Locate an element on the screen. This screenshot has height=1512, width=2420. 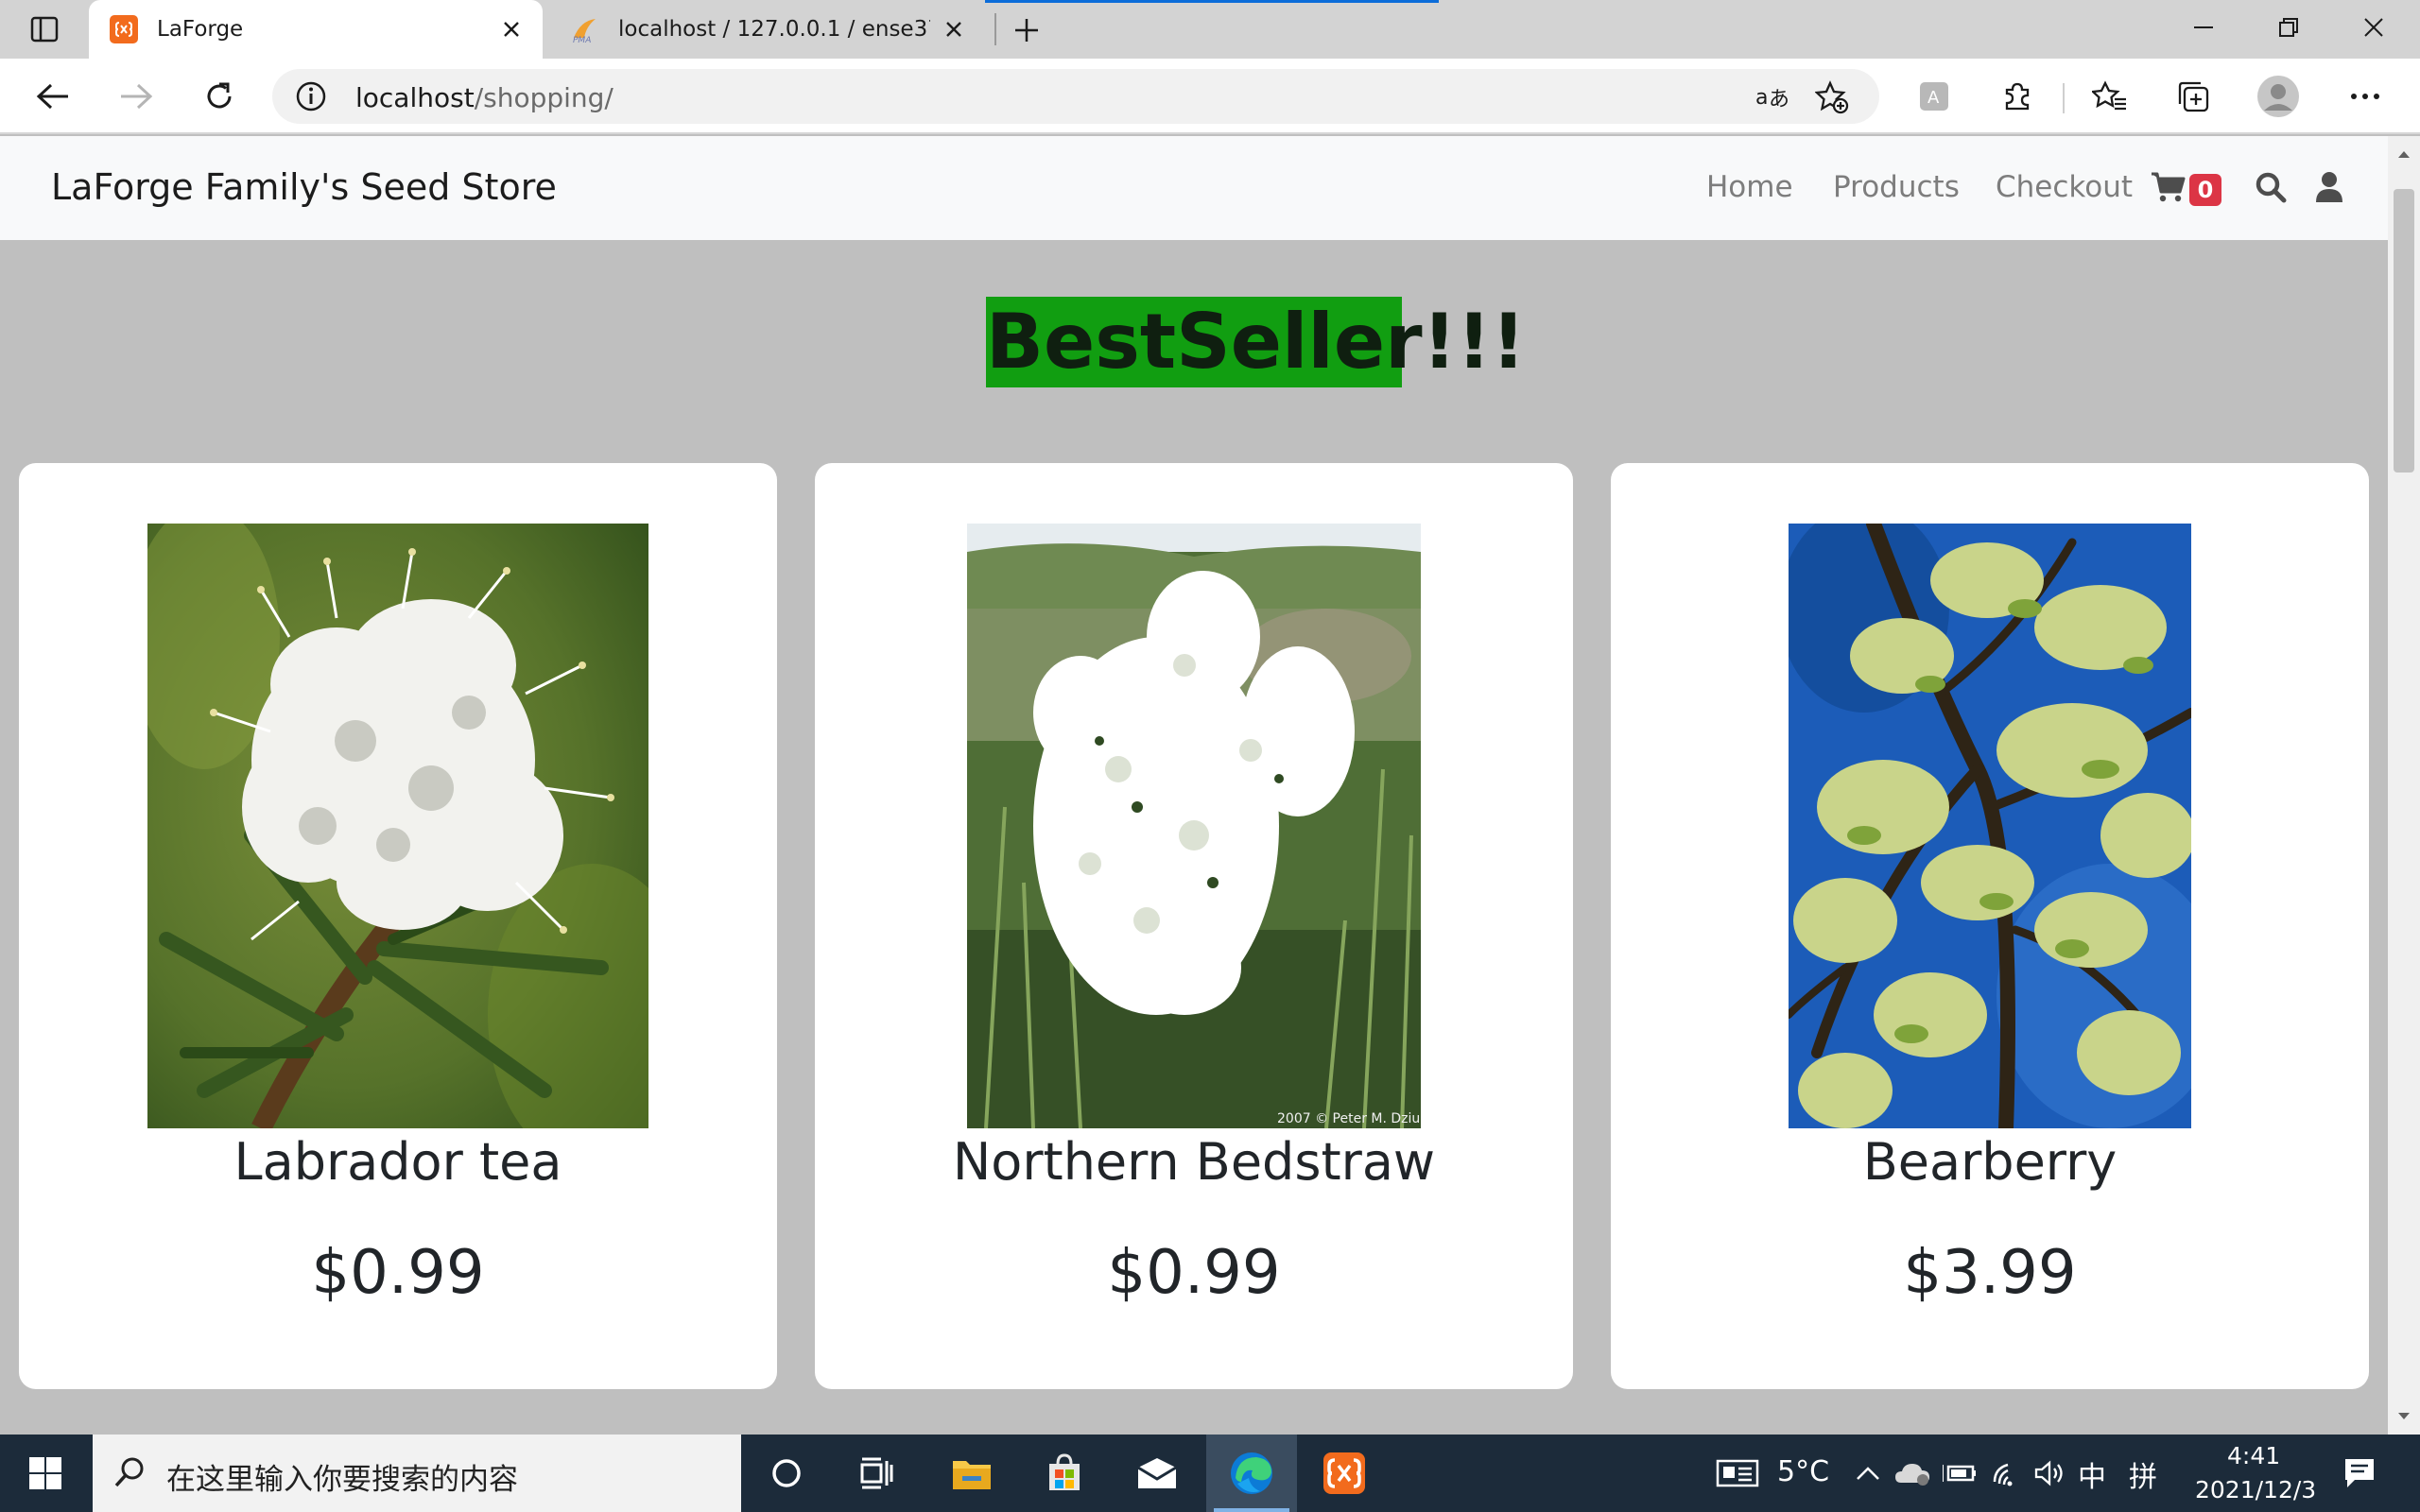
product-name: Labrador tea is located at coordinates (398, 1162).